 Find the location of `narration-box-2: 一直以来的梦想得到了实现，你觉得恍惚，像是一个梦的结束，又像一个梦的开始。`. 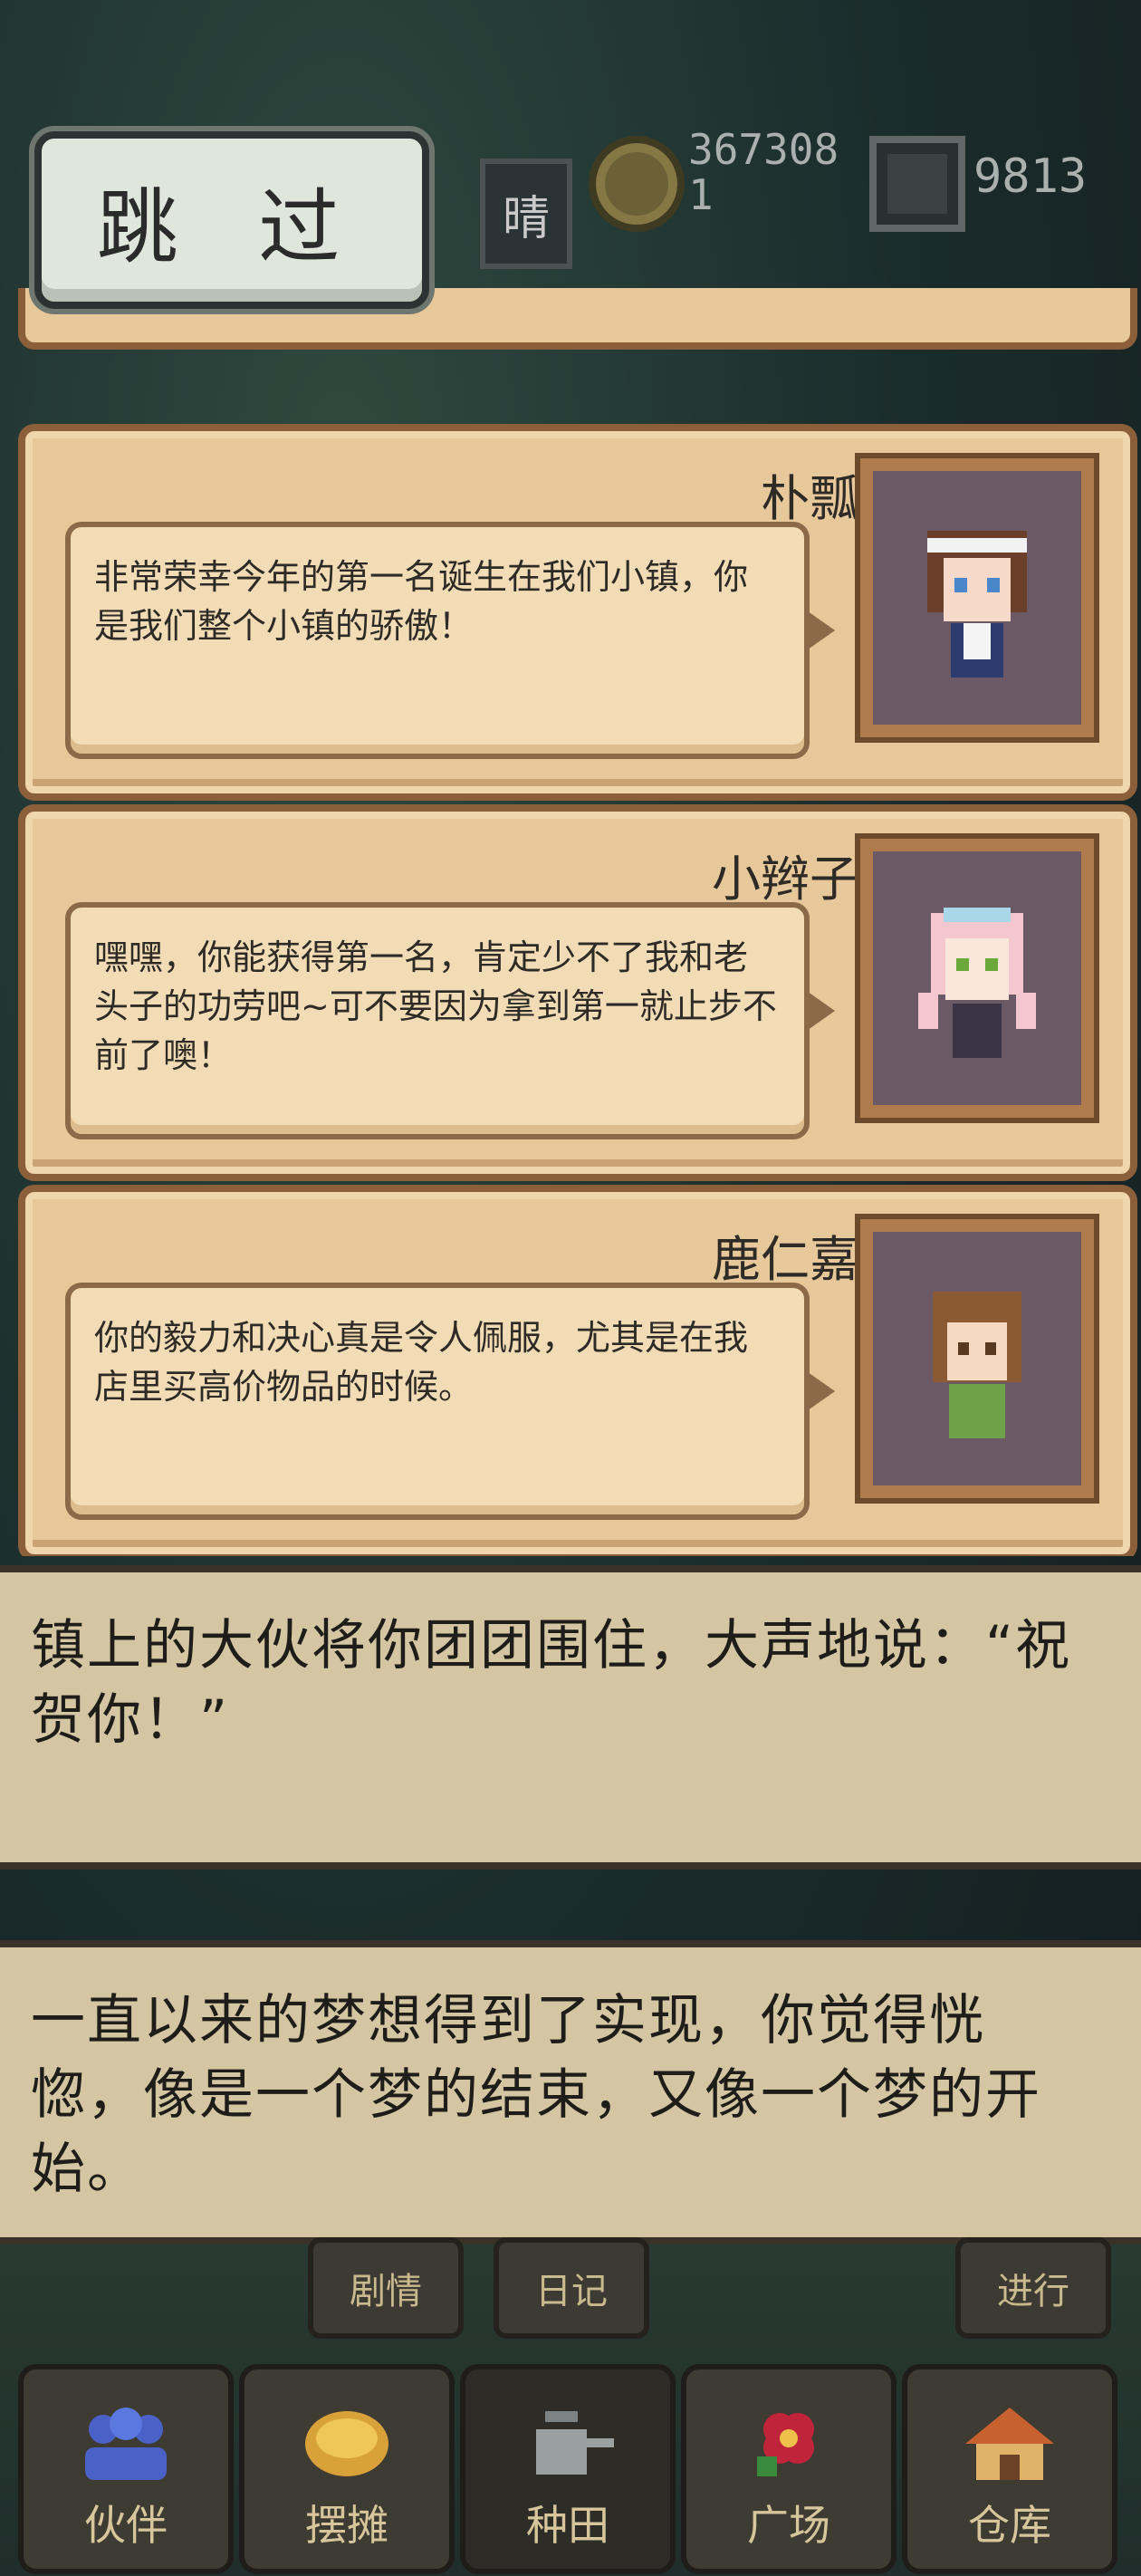

narration-box-2: 一直以来的梦想得到了实现，你觉得恍惚，像是一个梦的结束，又像一个梦的开始。 is located at coordinates (570, 2092).